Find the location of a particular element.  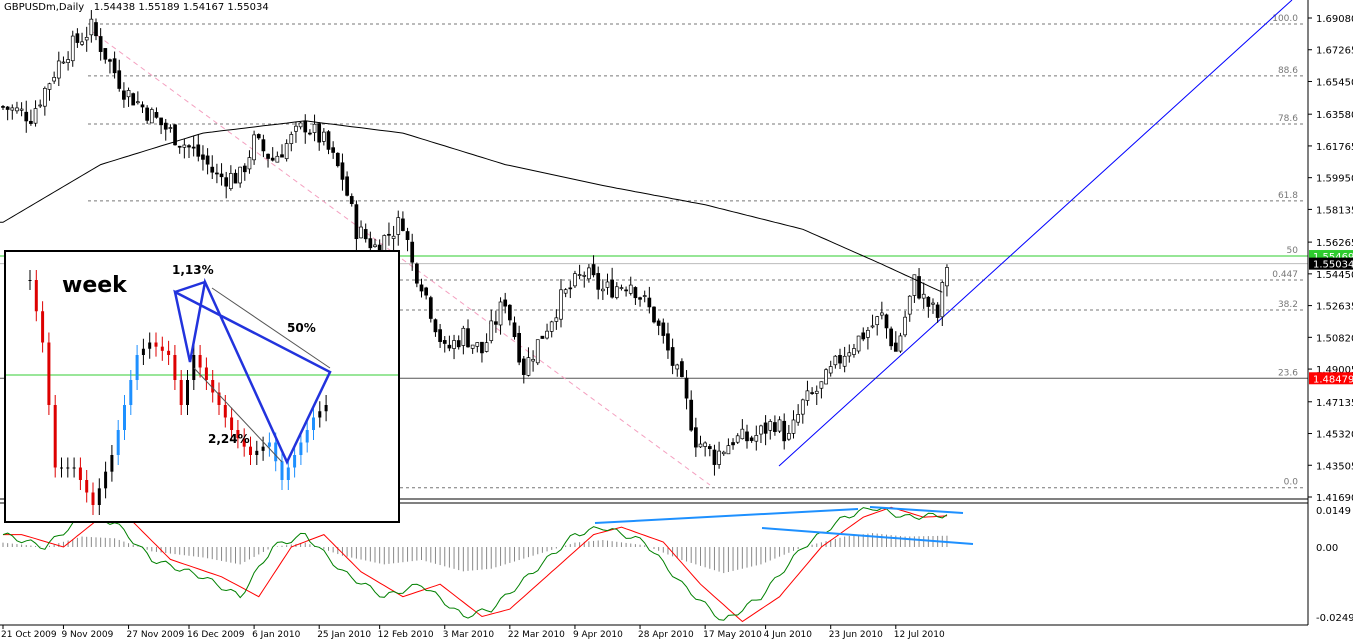

fibo-level-label: 0.0 is located at coordinates (1291, 483).